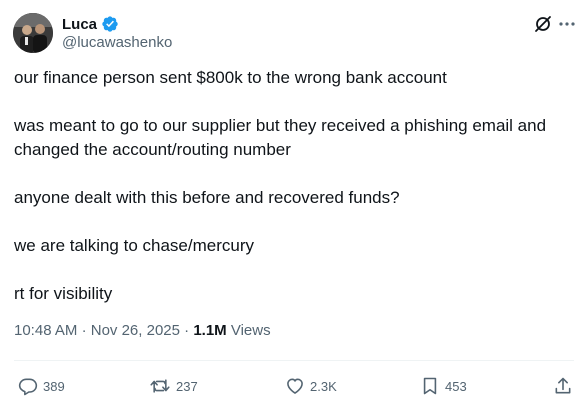  I want to click on repost-button: 237, so click(173, 386).